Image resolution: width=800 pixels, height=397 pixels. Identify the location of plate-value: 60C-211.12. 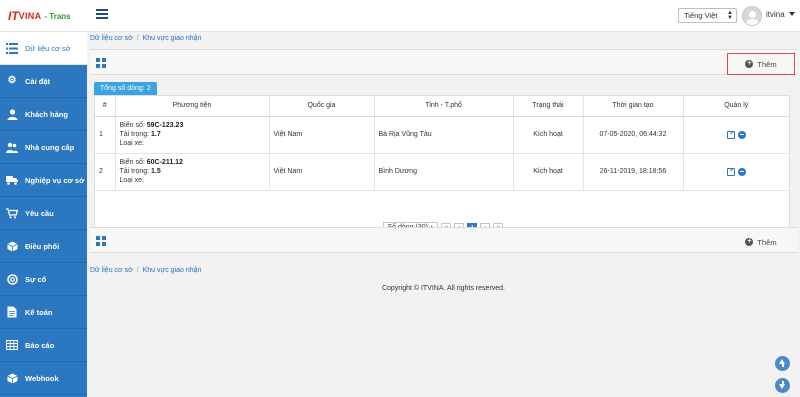
(164, 162).